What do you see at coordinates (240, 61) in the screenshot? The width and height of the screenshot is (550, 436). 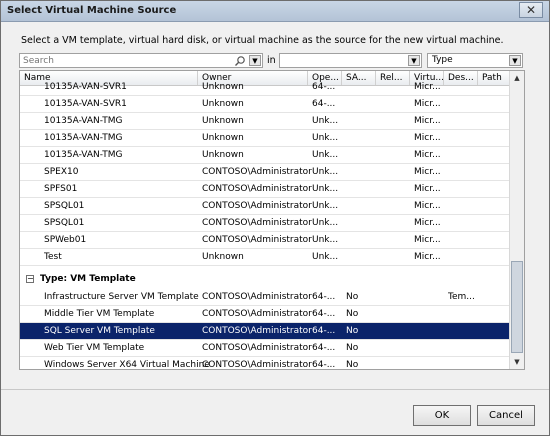 I see `search-icon` at bounding box center [240, 61].